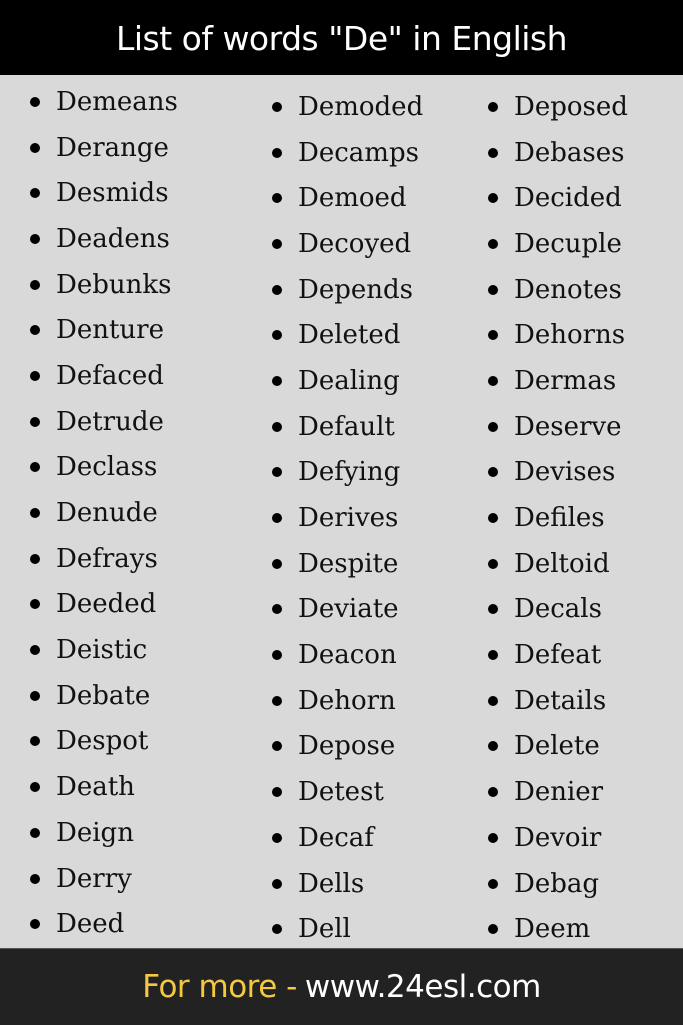 The image size is (683, 1025). What do you see at coordinates (107, 513) in the screenshot?
I see `word-text: Denude` at bounding box center [107, 513].